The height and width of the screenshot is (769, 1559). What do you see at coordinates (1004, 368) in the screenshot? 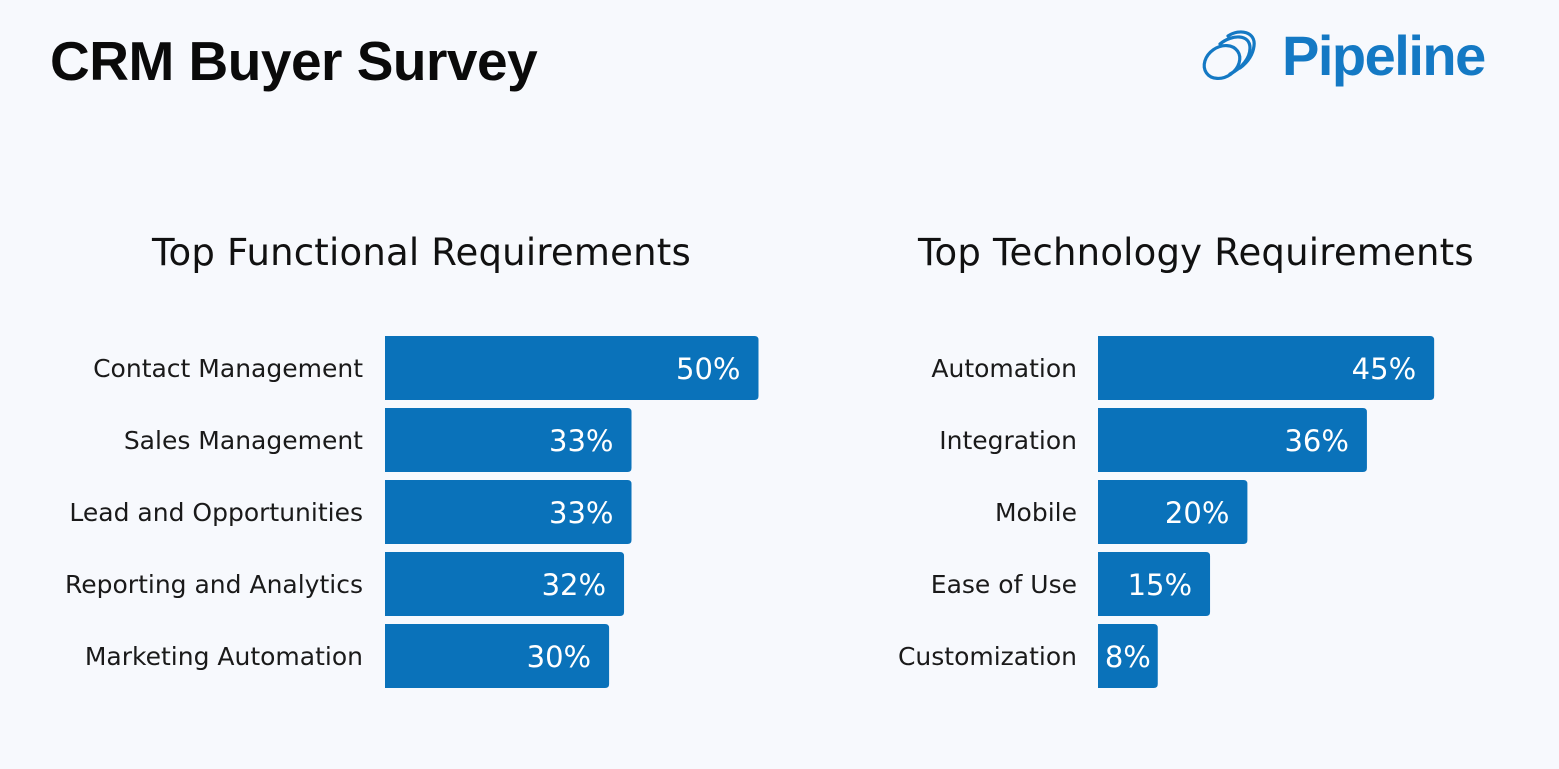
I see `category-label: Automation` at bounding box center [1004, 368].